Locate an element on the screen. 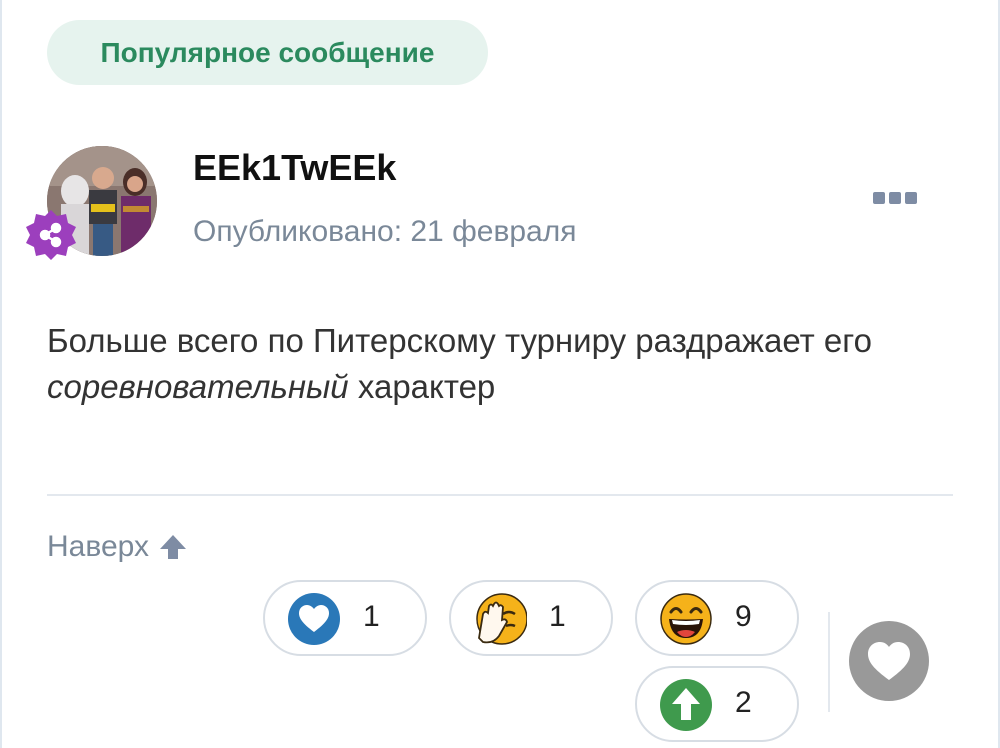  upvote-icon is located at coordinates (686, 705).